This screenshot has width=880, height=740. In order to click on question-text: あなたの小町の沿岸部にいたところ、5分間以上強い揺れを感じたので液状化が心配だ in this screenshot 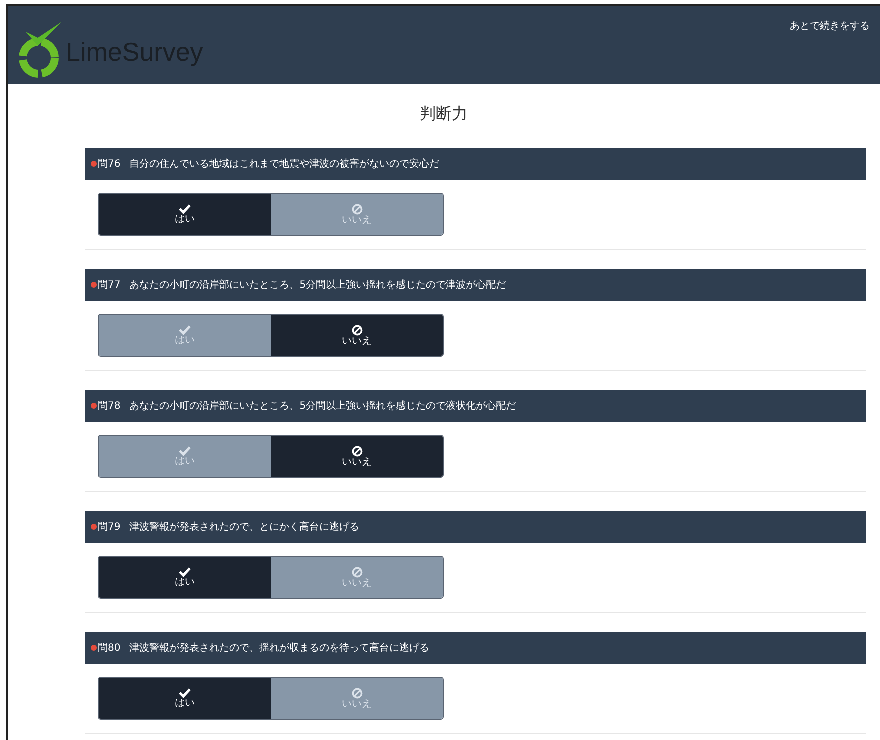, I will do `click(323, 407)`.